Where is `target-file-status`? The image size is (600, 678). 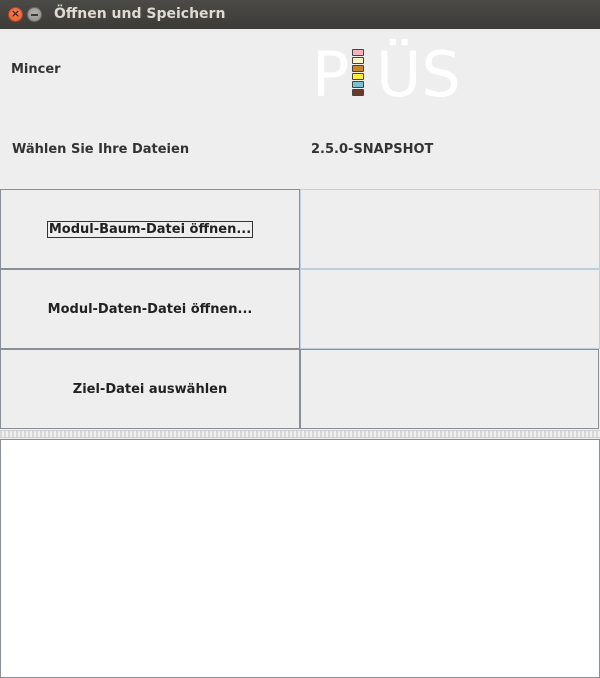 target-file-status is located at coordinates (449, 389).